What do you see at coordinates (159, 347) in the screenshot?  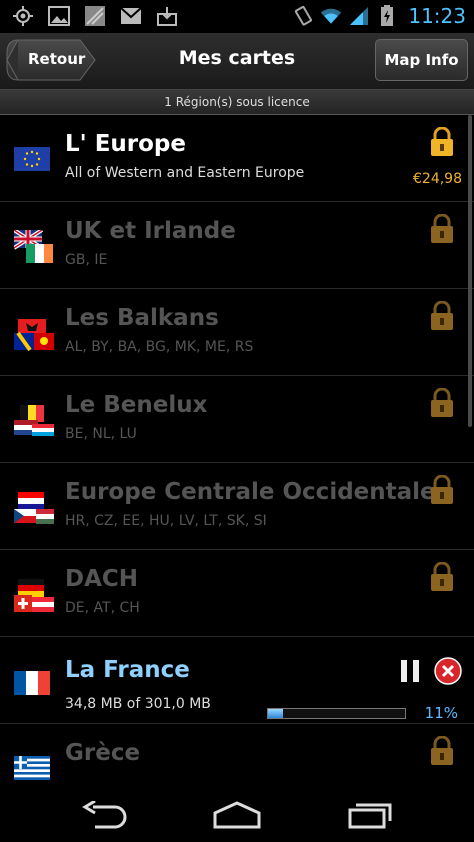 I see `map-subtitle: AL, BY, BA, BG, MK, ME, RS` at bounding box center [159, 347].